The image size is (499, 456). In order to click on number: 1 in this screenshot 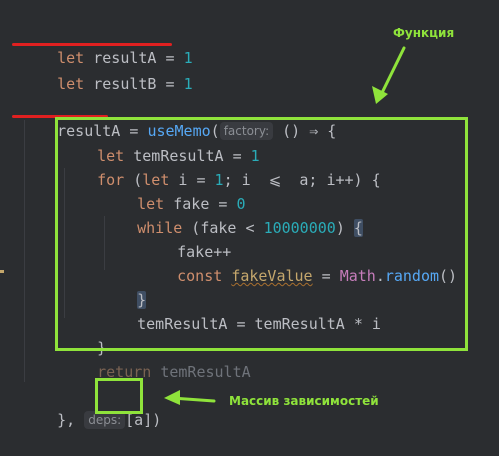, I will do `click(188, 84)`.